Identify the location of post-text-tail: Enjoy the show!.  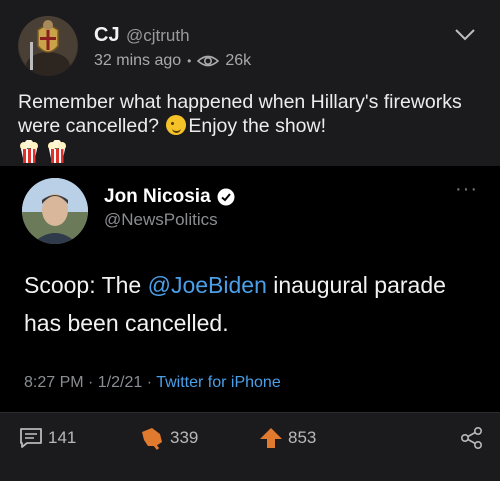
(257, 126).